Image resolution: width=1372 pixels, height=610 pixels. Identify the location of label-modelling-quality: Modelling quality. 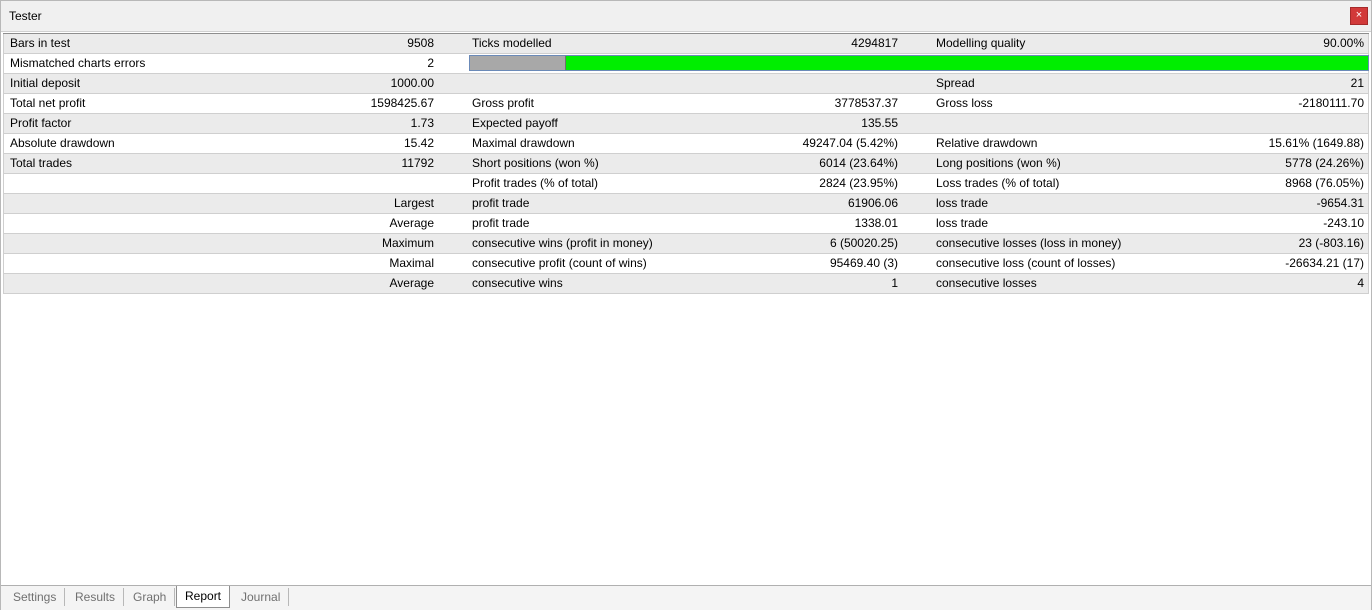
(981, 43).